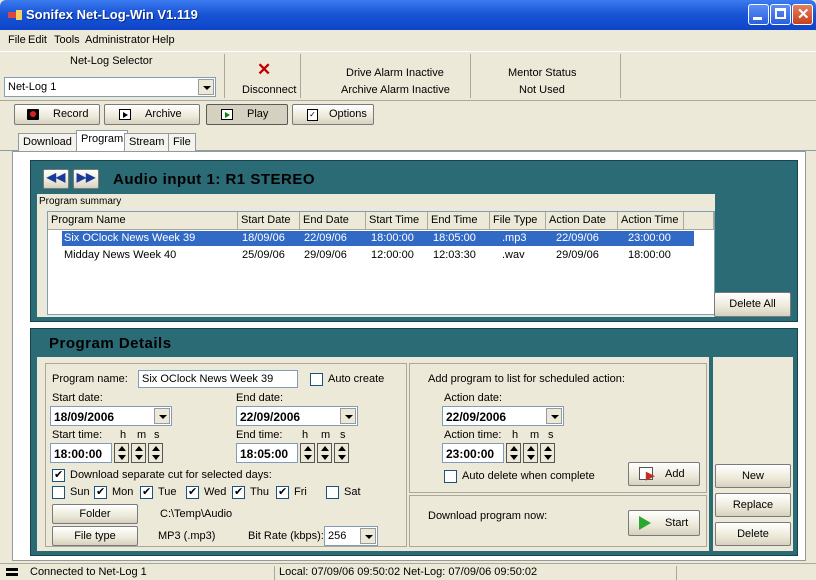 The width and height of the screenshot is (816, 580). What do you see at coordinates (286, 536) in the screenshot?
I see `bitrate-label: Bit Rate (kbps):` at bounding box center [286, 536].